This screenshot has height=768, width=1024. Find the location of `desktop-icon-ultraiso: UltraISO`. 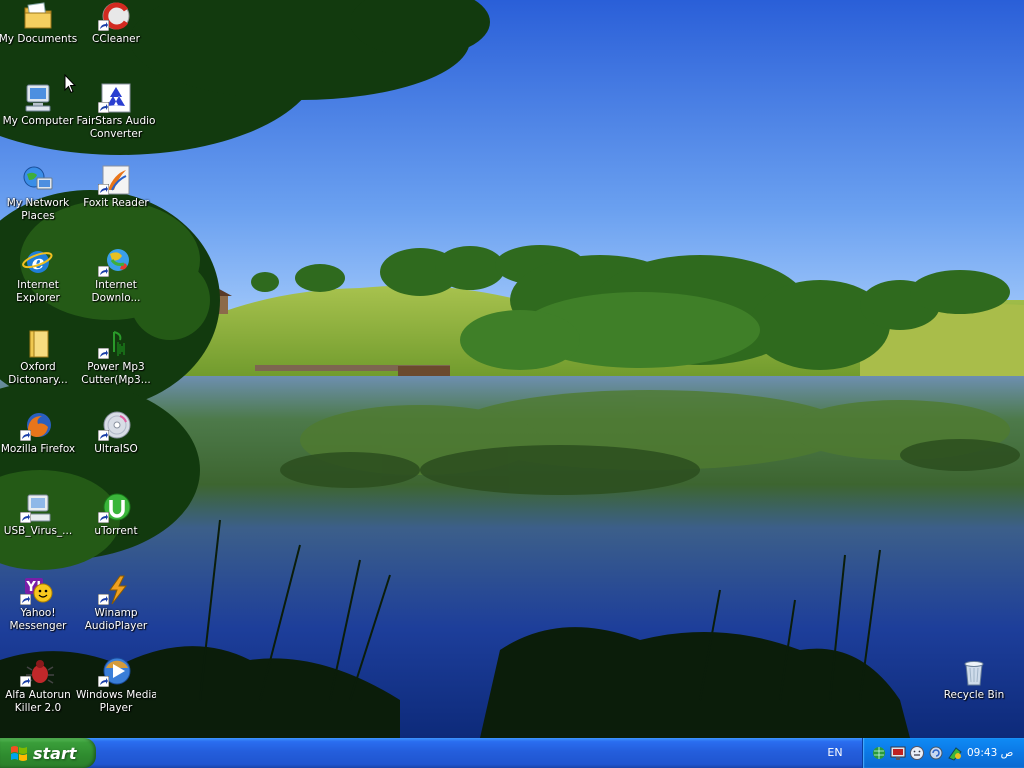

desktop-icon-ultraiso: UltraISO is located at coordinates (116, 433).